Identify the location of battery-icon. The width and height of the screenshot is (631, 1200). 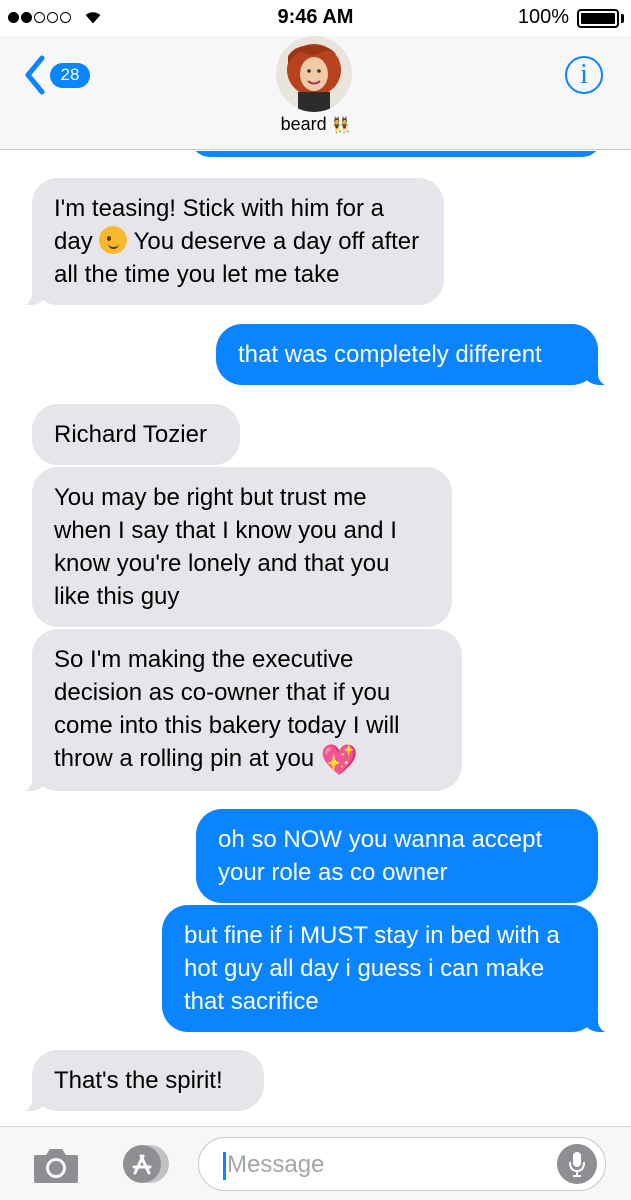
(598, 18).